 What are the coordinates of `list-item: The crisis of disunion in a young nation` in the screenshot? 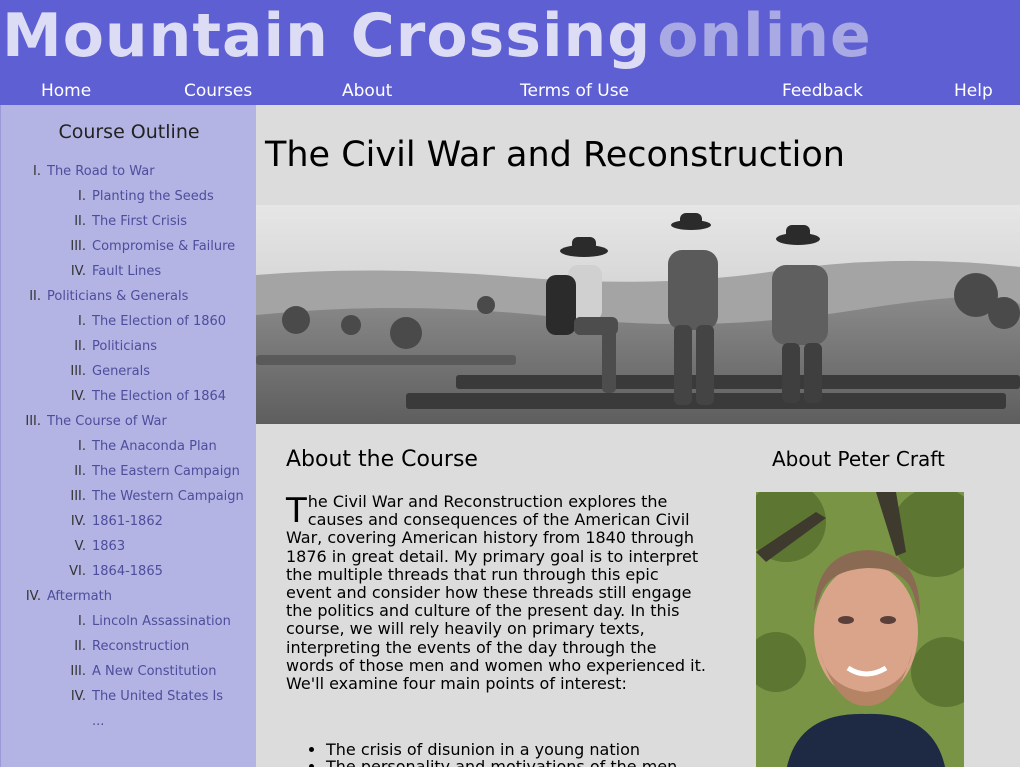 It's located at (526, 749).